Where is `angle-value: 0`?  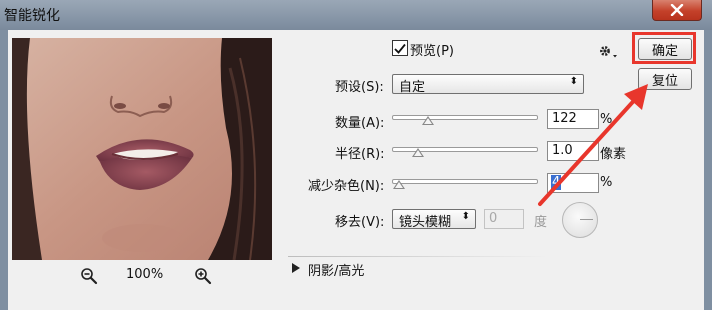 angle-value: 0 is located at coordinates (493, 218).